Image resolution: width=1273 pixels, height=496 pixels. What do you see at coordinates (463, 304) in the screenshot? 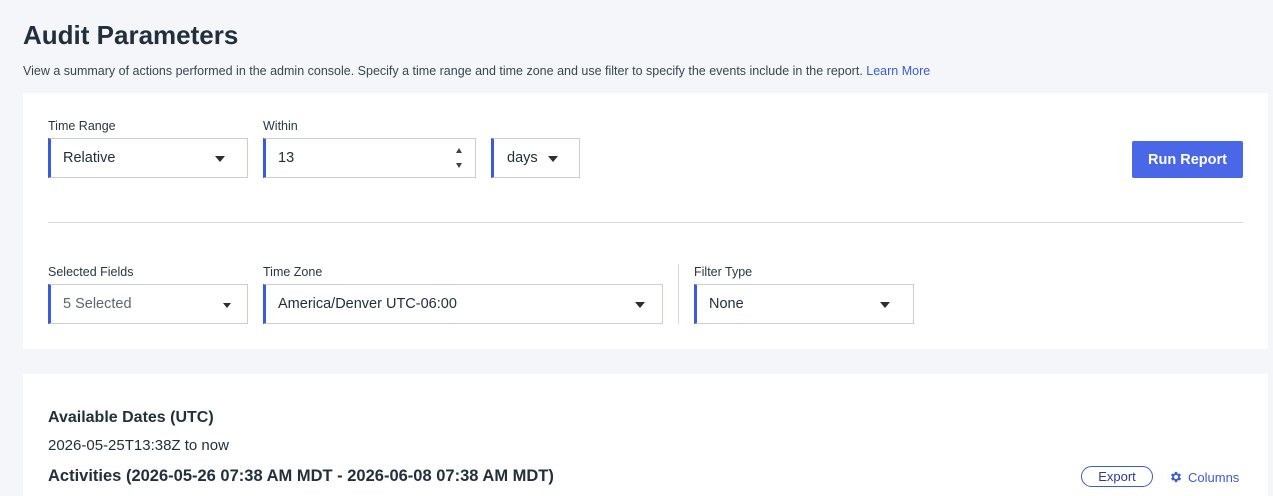
I see `time-zone-select: America/Denver UTC-06:00` at bounding box center [463, 304].